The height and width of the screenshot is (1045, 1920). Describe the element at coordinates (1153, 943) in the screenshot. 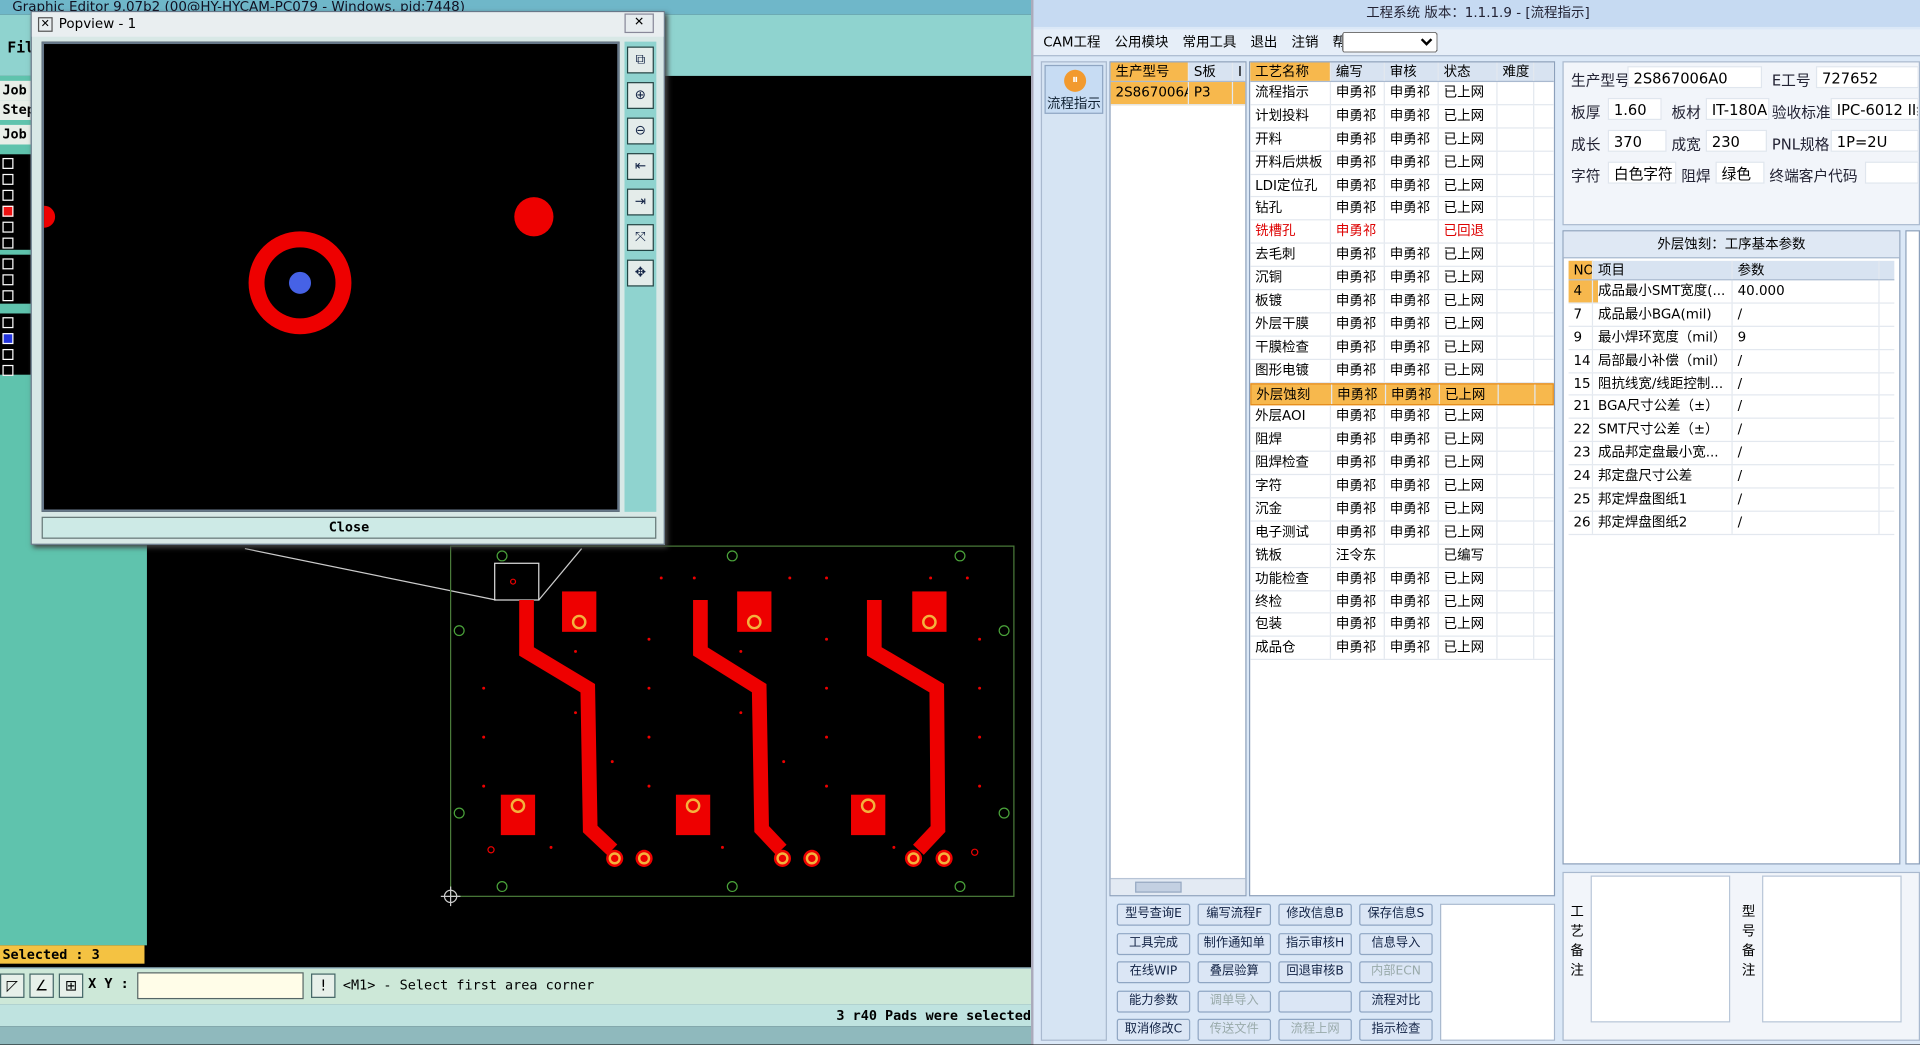

I see `action-button: 工具完成` at that location.